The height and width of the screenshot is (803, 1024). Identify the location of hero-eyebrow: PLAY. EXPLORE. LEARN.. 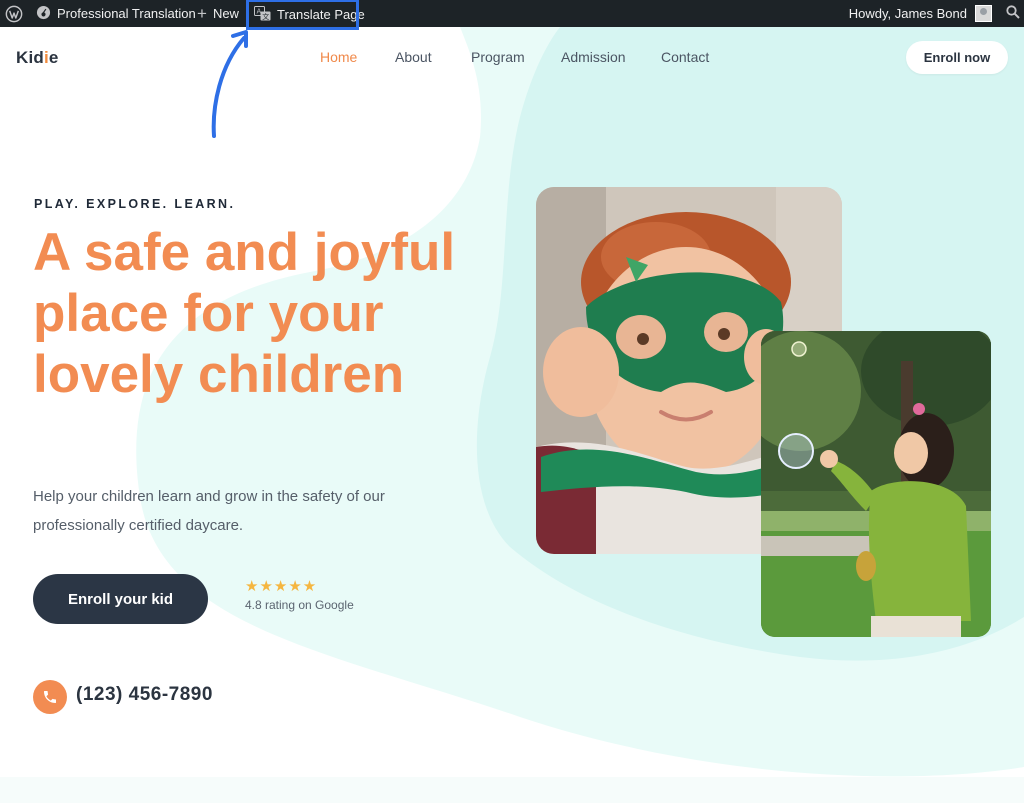
(135, 204).